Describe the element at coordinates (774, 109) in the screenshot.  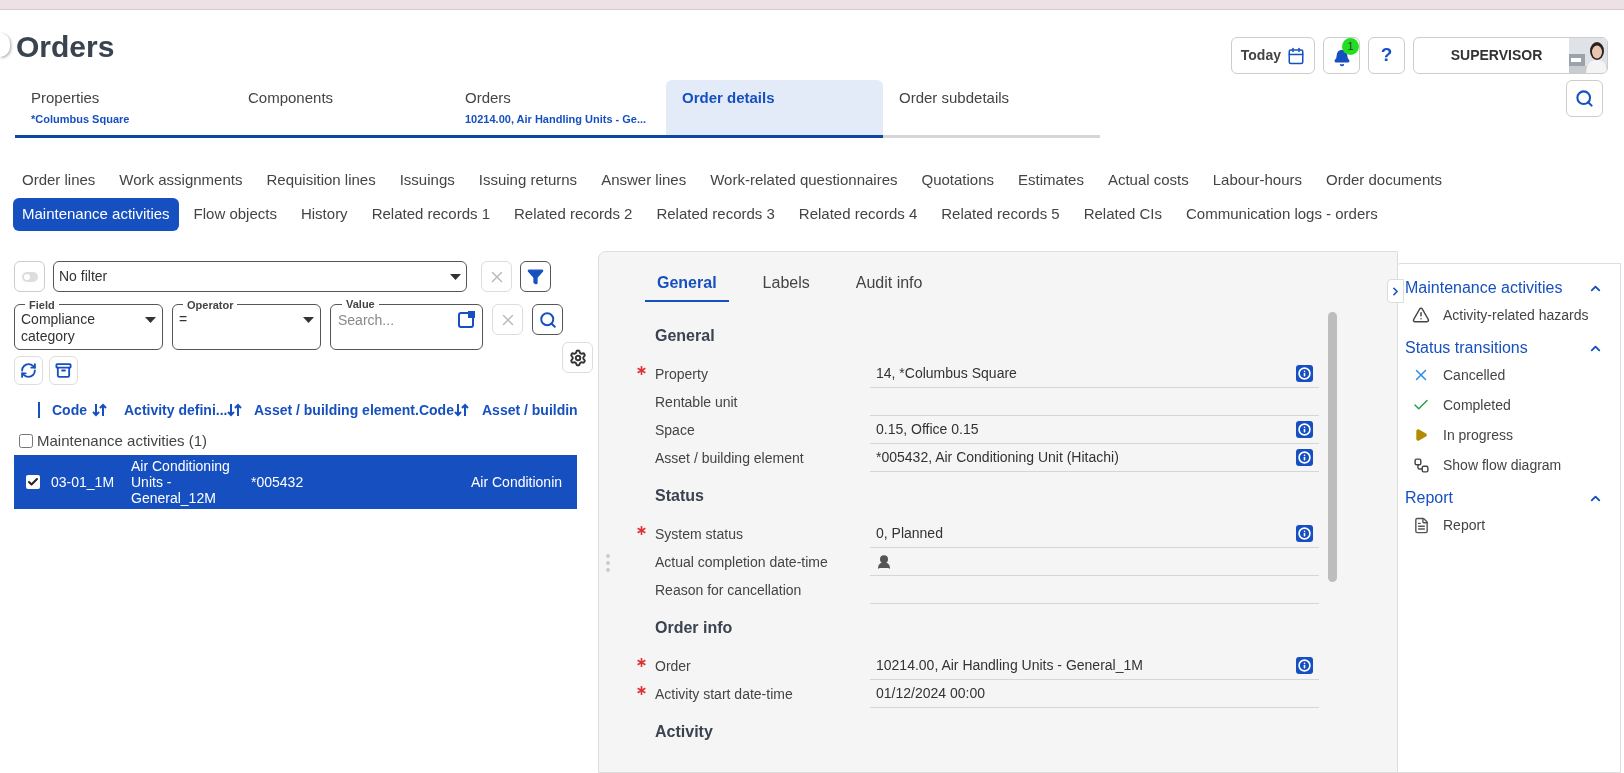
I see `main-tab: Order details` at that location.